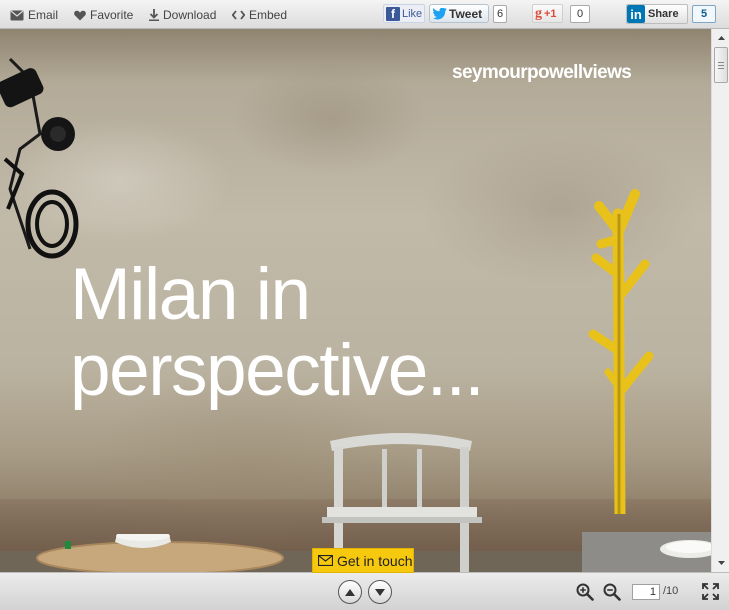  What do you see at coordinates (80, 15) in the screenshot?
I see `heart-icon` at bounding box center [80, 15].